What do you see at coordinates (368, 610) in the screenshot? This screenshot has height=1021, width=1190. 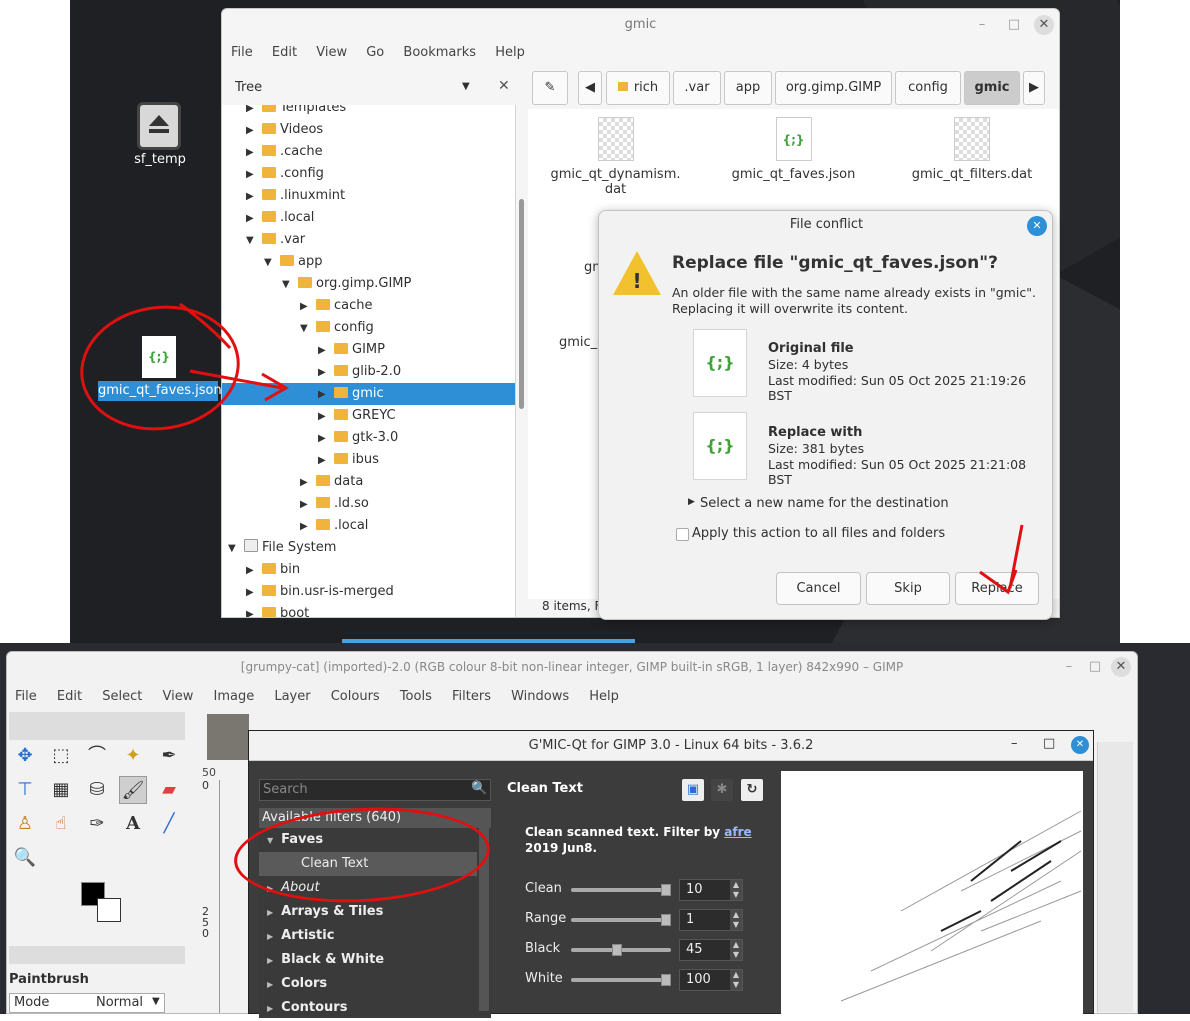 I see `tree-item: ▶ boot` at bounding box center [368, 610].